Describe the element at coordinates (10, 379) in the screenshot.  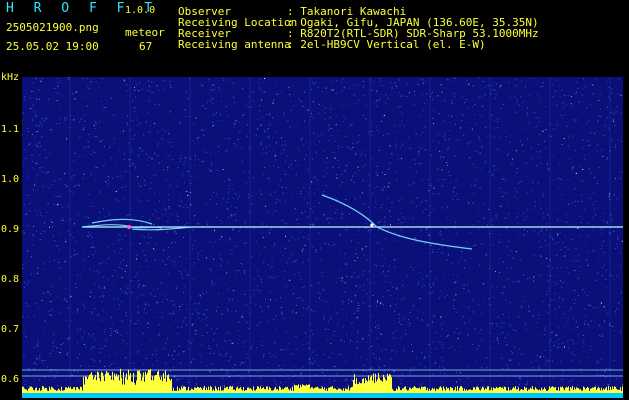
I see `y-tick-0.6: 0.6` at that location.